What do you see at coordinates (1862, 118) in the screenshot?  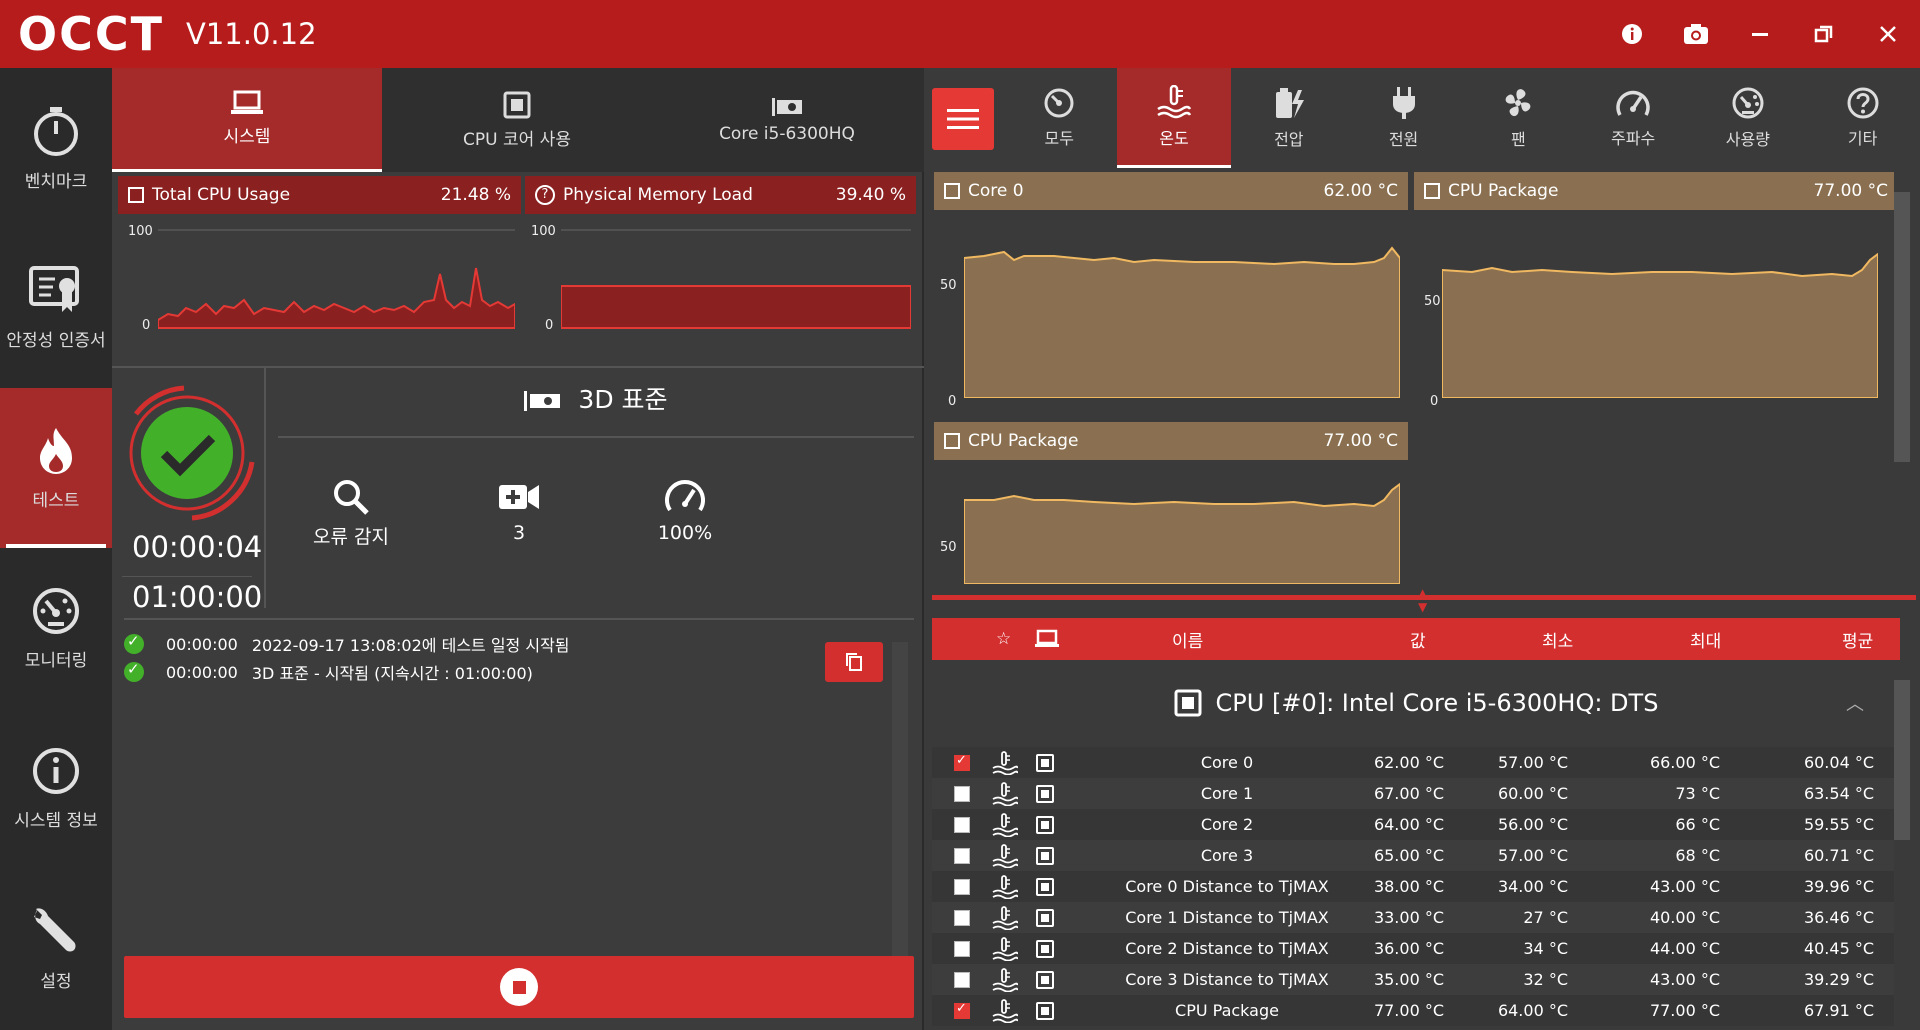 I see `tab-other: 기타` at bounding box center [1862, 118].